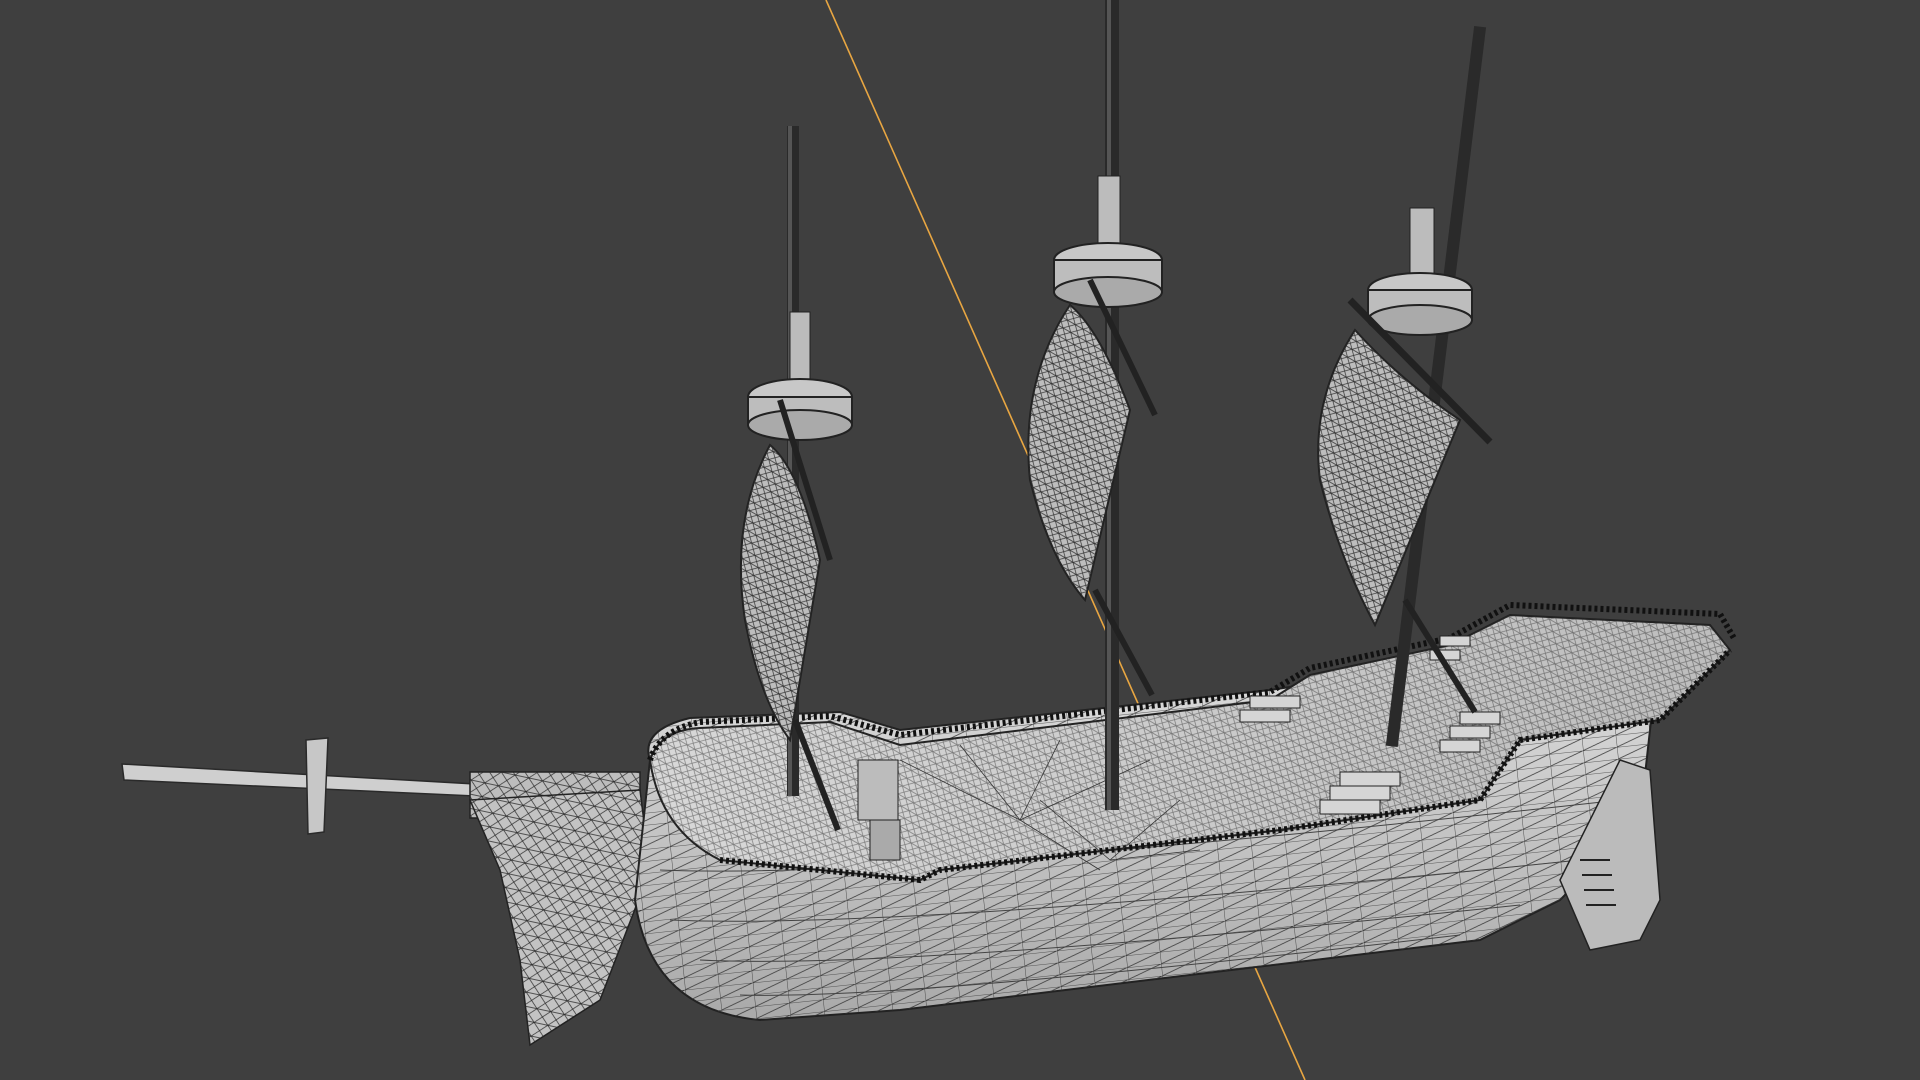 The width and height of the screenshot is (1920, 1080). I want to click on main-mast, so click(1095, 405).